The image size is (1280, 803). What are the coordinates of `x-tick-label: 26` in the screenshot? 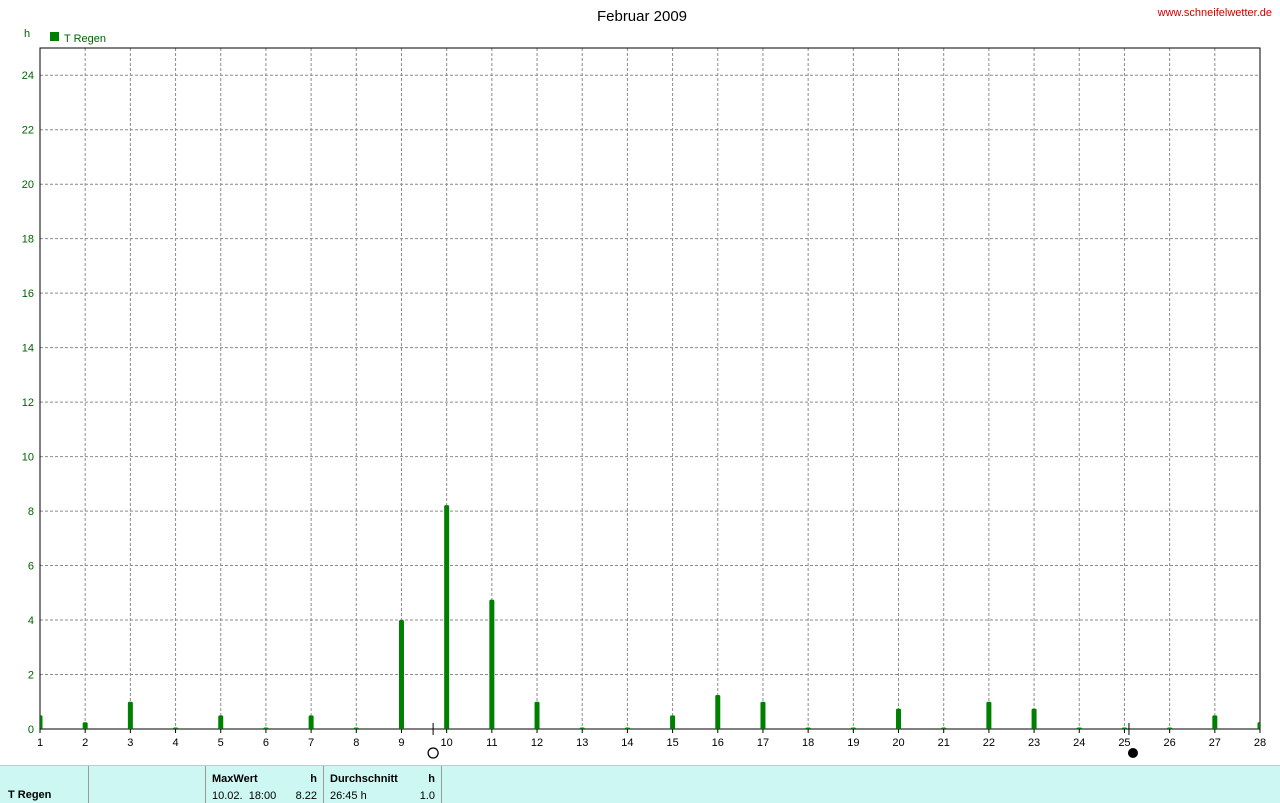 It's located at (1170, 743).